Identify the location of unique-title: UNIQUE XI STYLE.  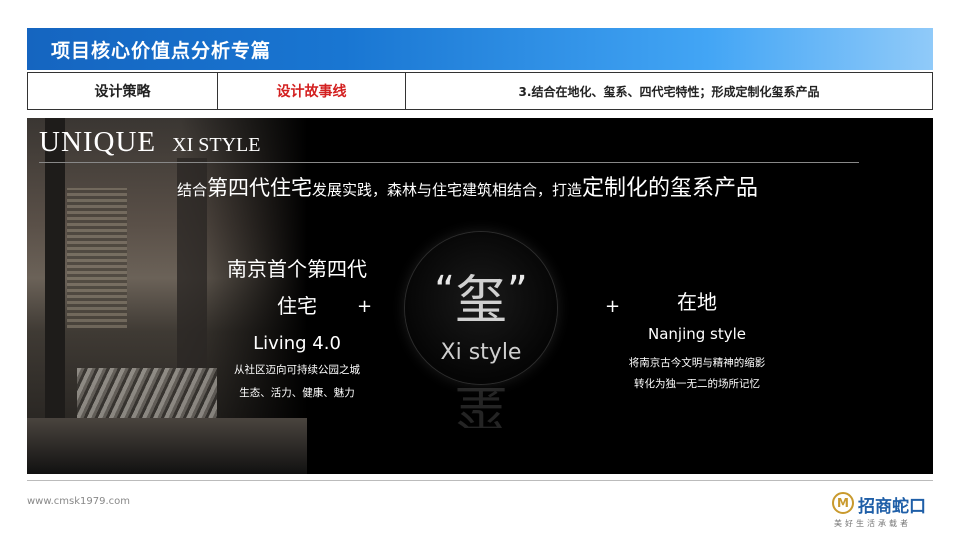
(149, 142).